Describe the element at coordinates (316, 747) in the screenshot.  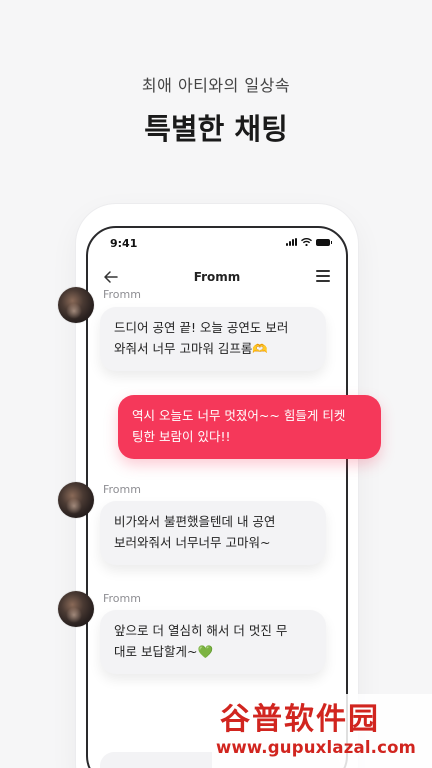
I see `watermark-url: www.gupuxlazal.com` at that location.